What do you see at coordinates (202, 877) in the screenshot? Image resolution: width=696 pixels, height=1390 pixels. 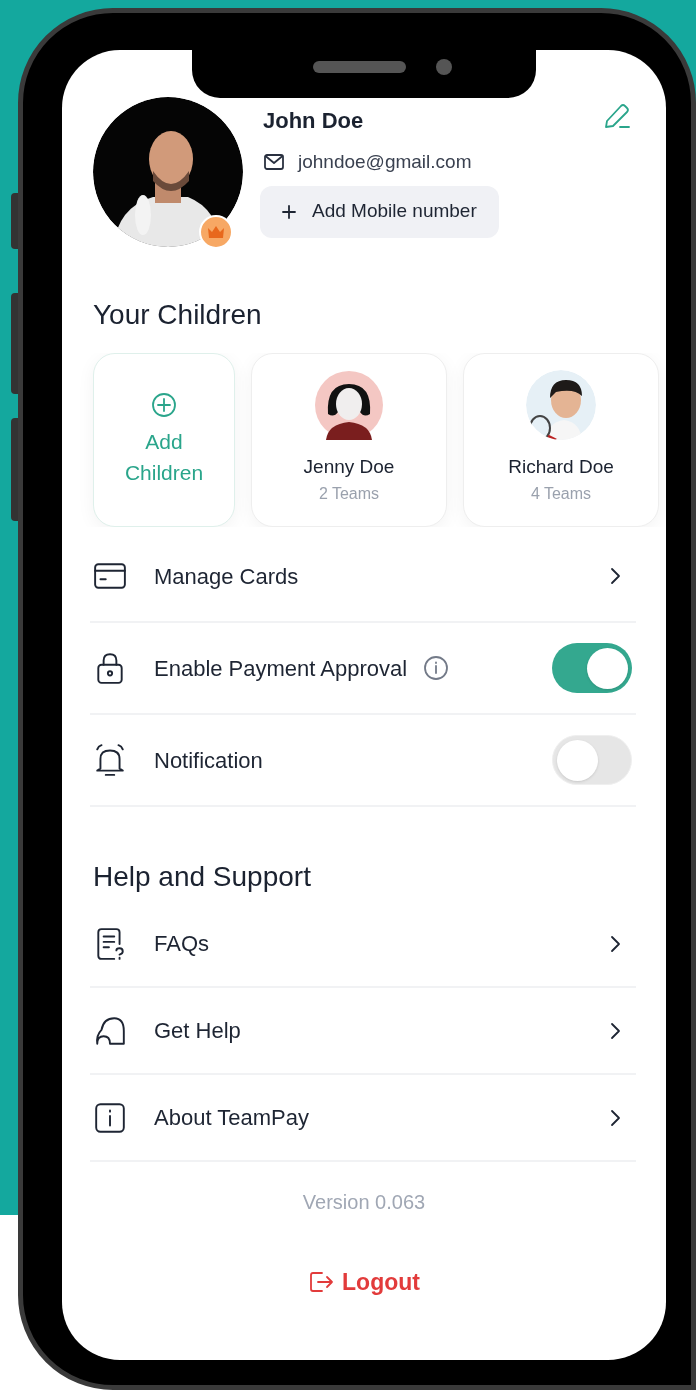 I see `section-title: Help and Support` at bounding box center [202, 877].